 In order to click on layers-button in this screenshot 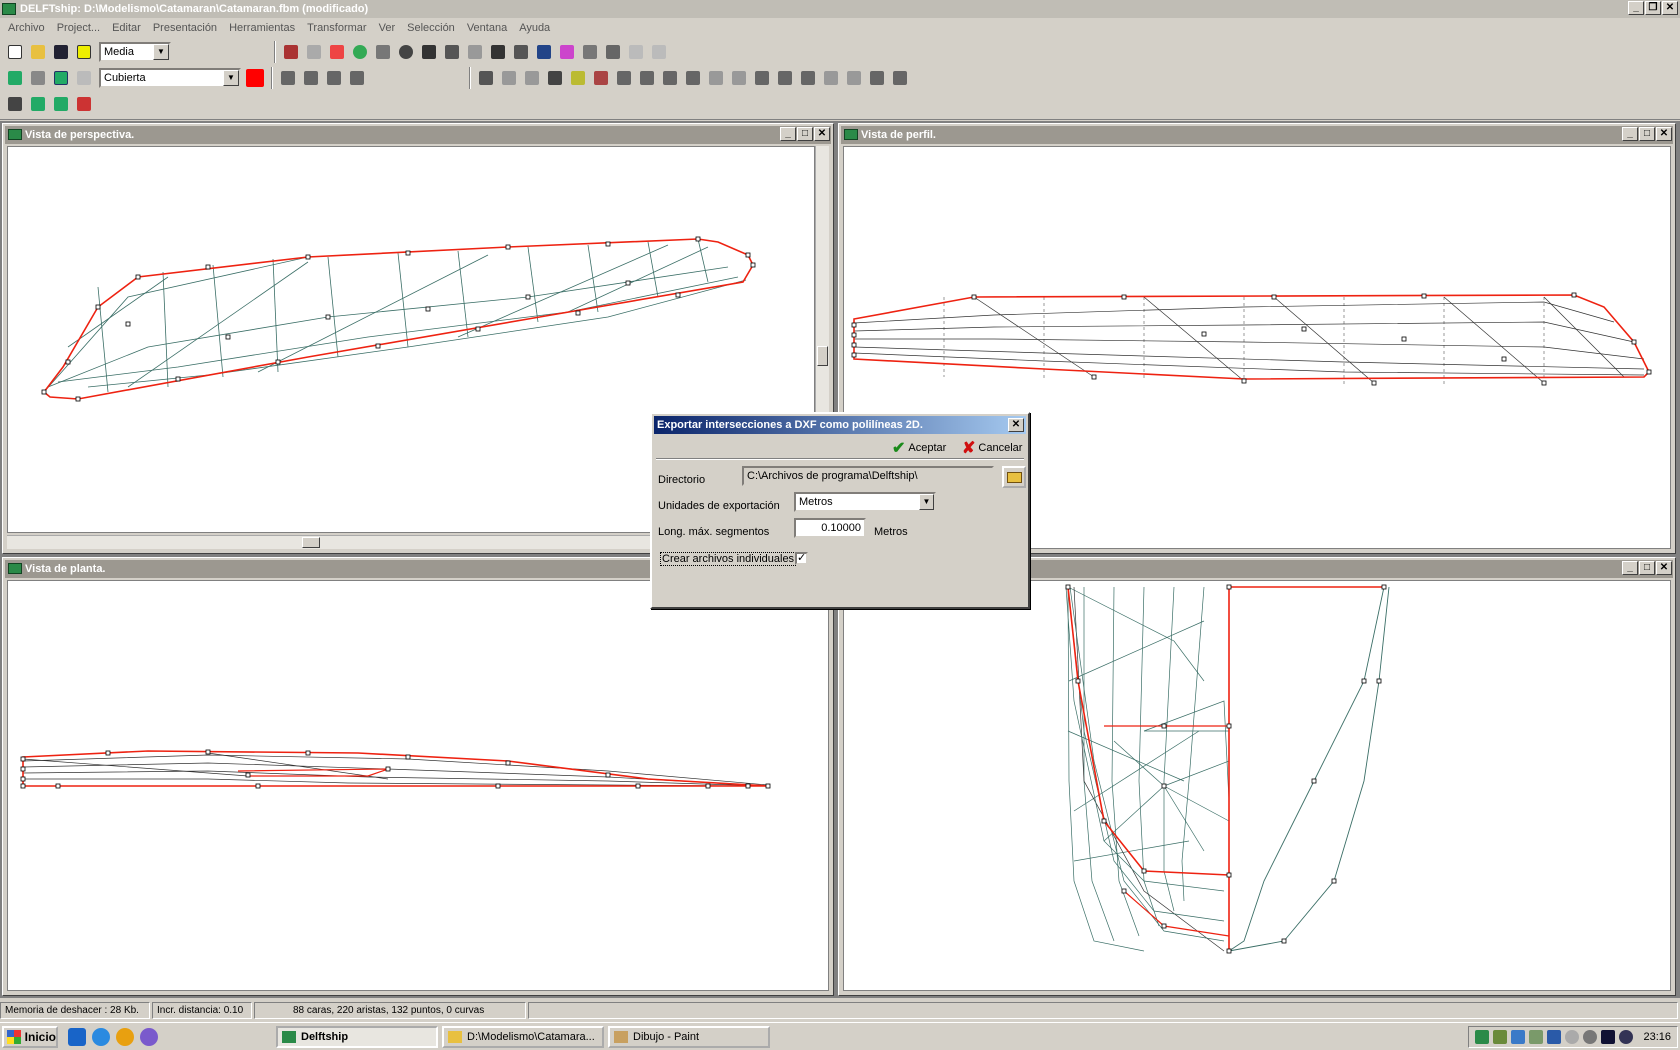, I will do `click(15, 78)`.